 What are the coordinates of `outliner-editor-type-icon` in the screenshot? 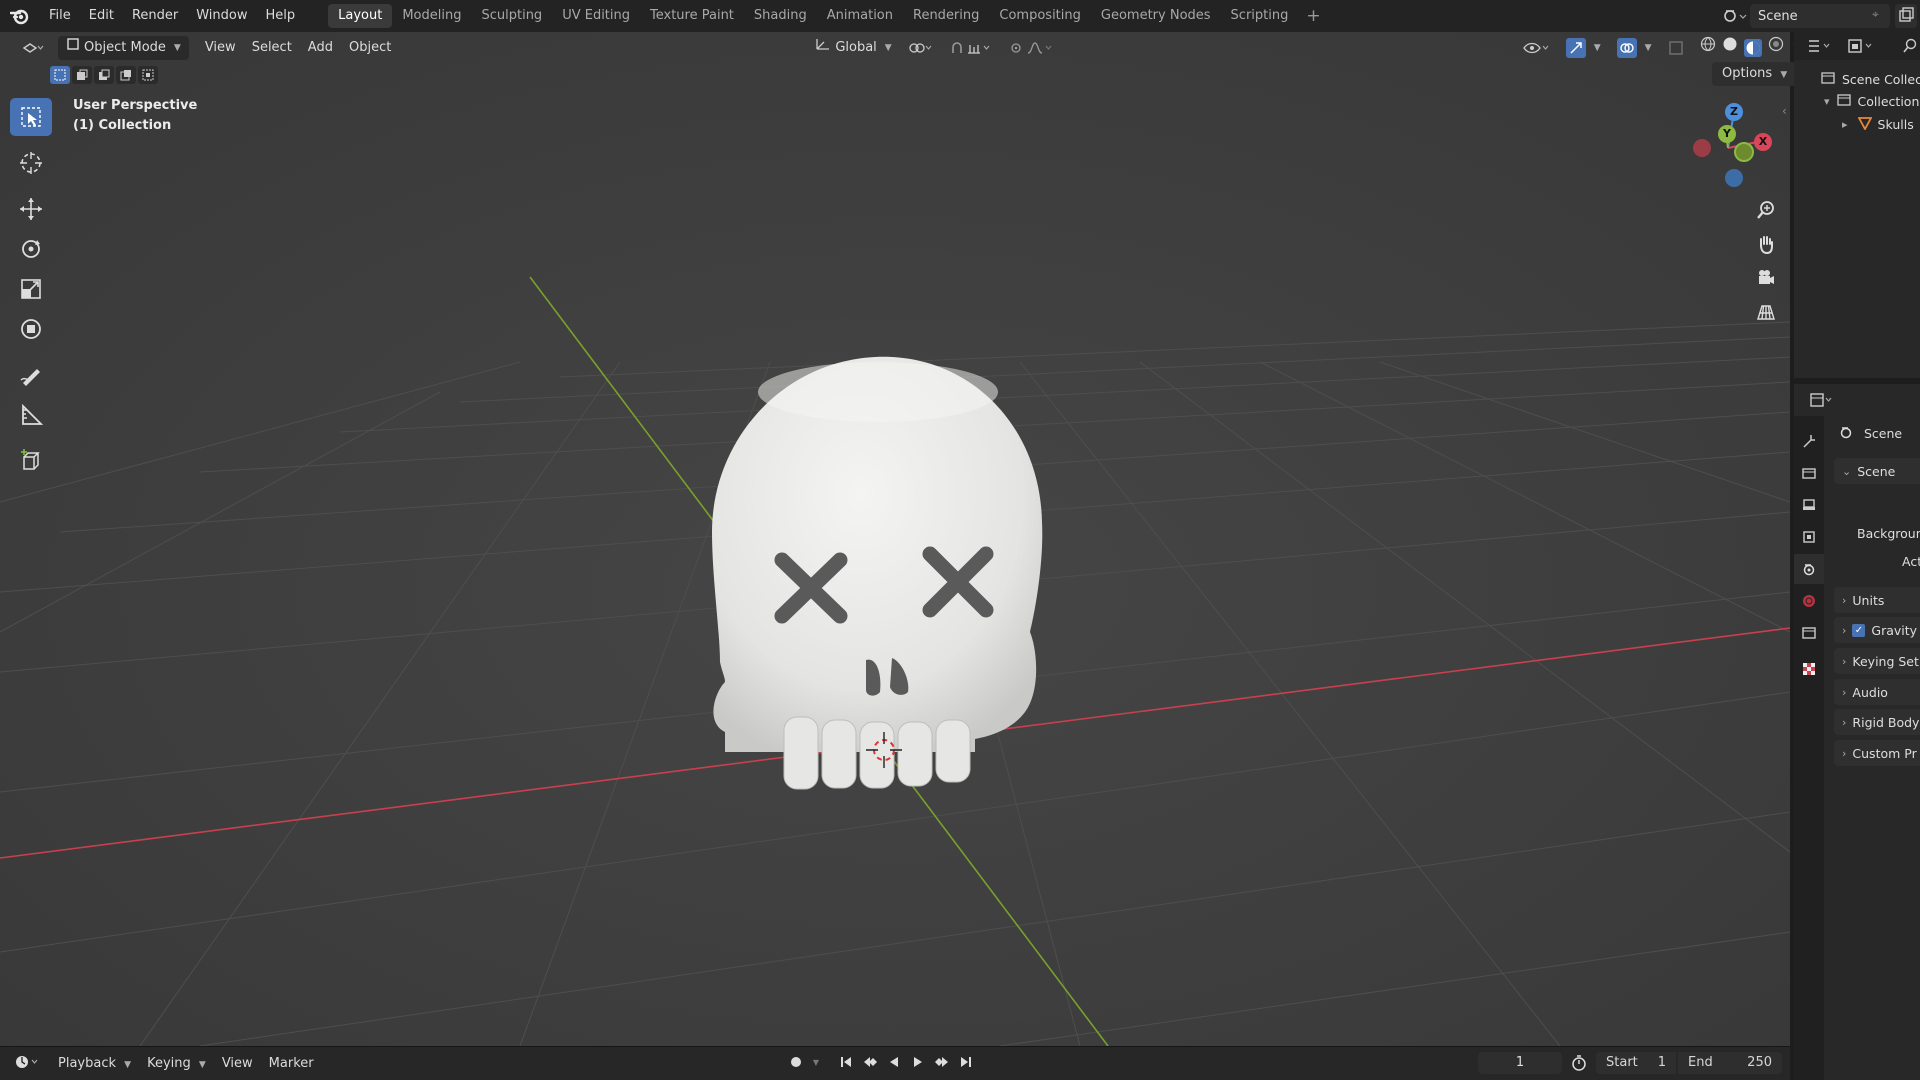 It's located at (1820, 48).